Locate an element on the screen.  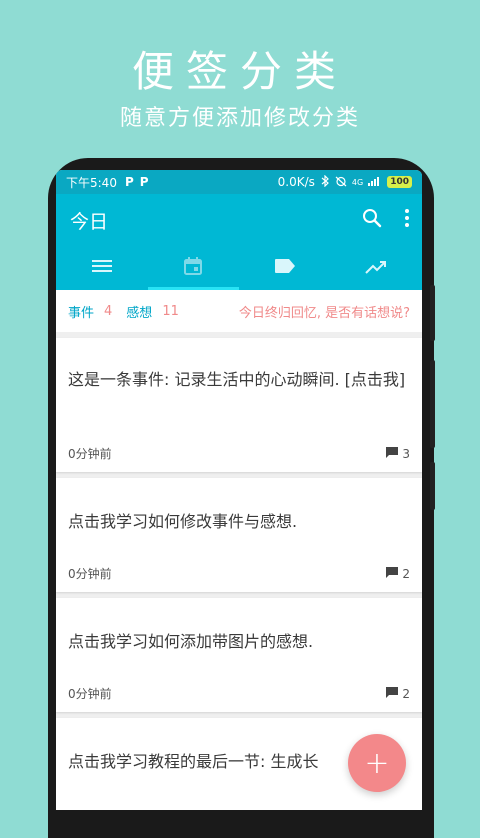
event-text: 点击我学习如何添加带图片的感想. is located at coordinates (191, 641).